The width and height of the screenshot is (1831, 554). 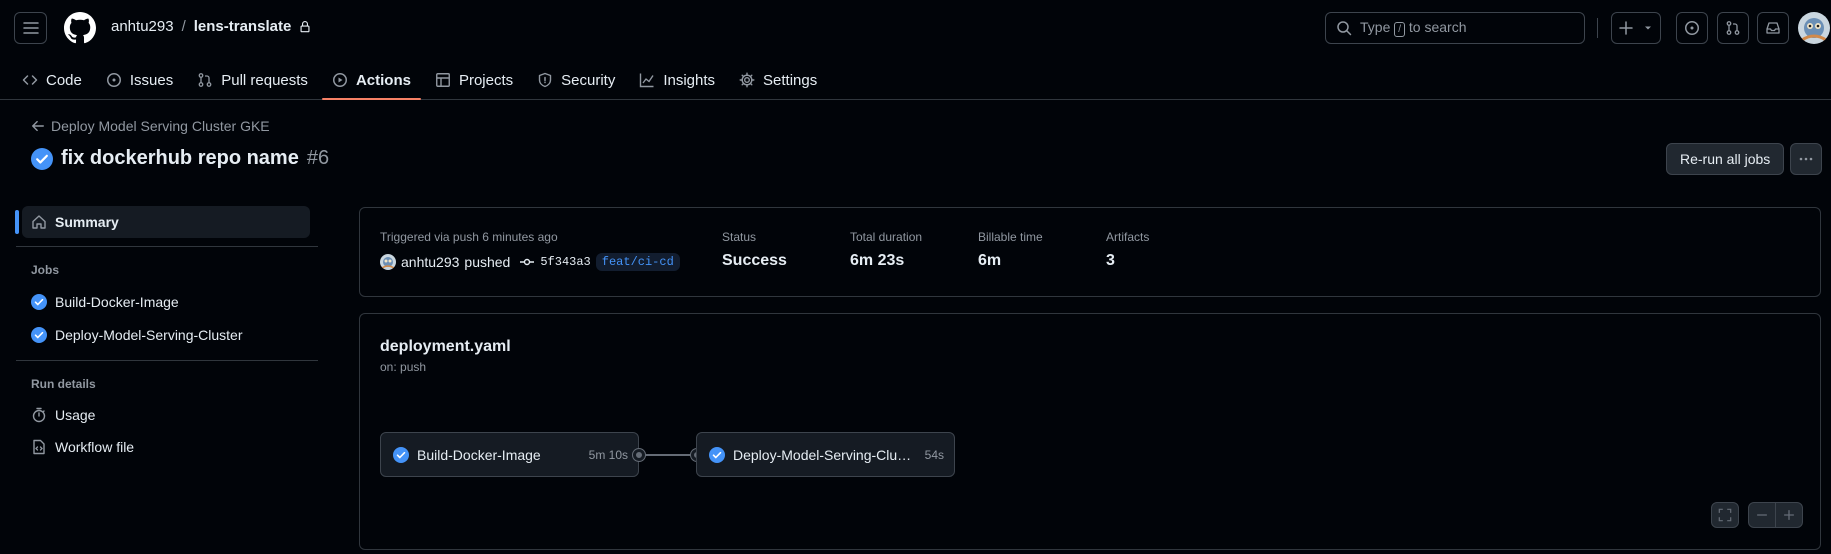 I want to click on plus-icon, so click(x=1789, y=515).